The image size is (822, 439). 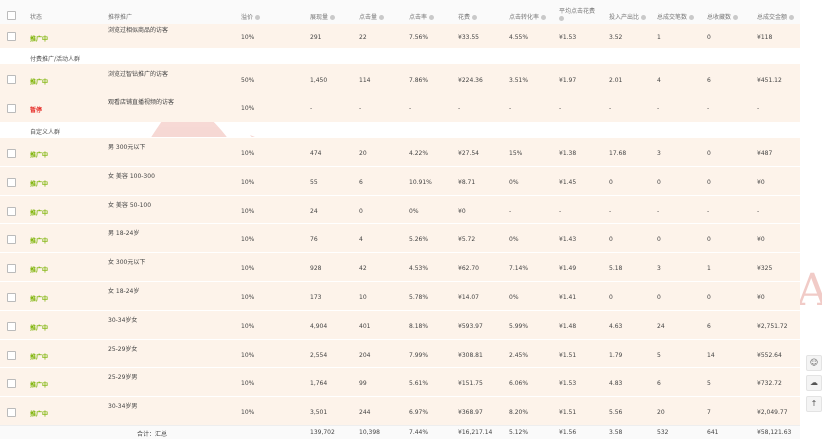 I want to click on col-deals: 总成交笔数, so click(x=676, y=16).